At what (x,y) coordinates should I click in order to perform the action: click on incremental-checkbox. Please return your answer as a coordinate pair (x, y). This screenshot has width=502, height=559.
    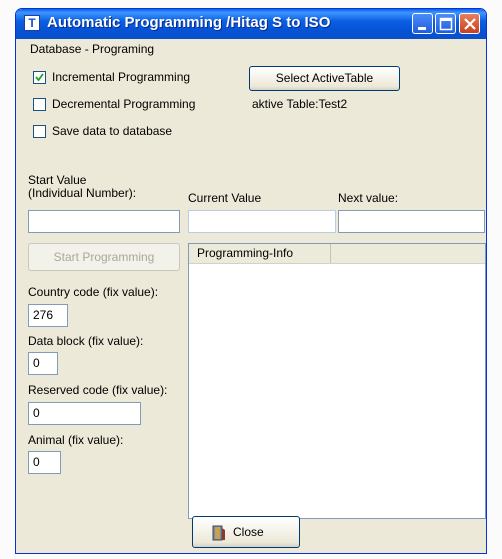
    Looking at the image, I should click on (39, 77).